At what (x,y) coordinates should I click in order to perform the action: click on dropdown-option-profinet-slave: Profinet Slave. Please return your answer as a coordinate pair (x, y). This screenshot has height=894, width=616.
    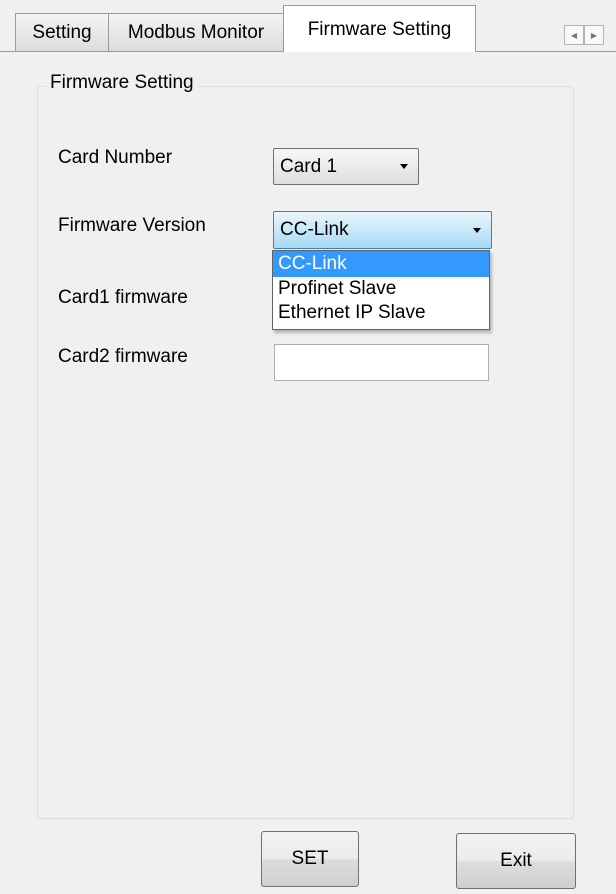
    Looking at the image, I should click on (381, 289).